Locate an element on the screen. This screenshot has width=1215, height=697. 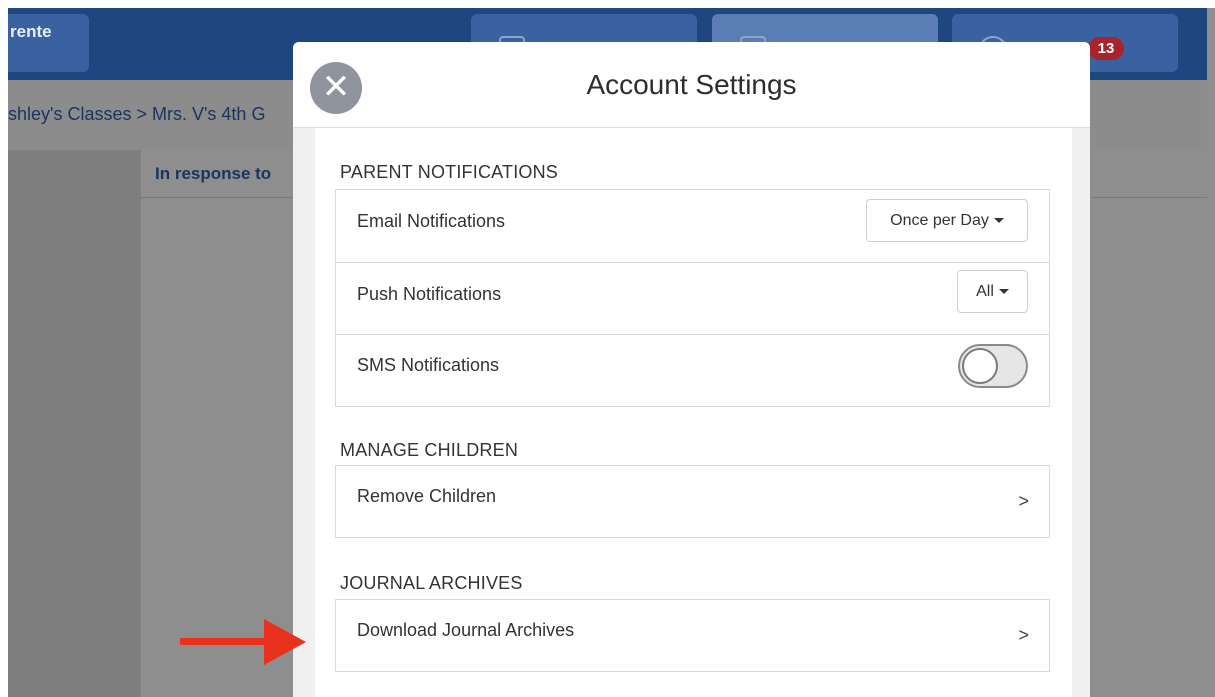
toggle-knob is located at coordinates (980, 366).